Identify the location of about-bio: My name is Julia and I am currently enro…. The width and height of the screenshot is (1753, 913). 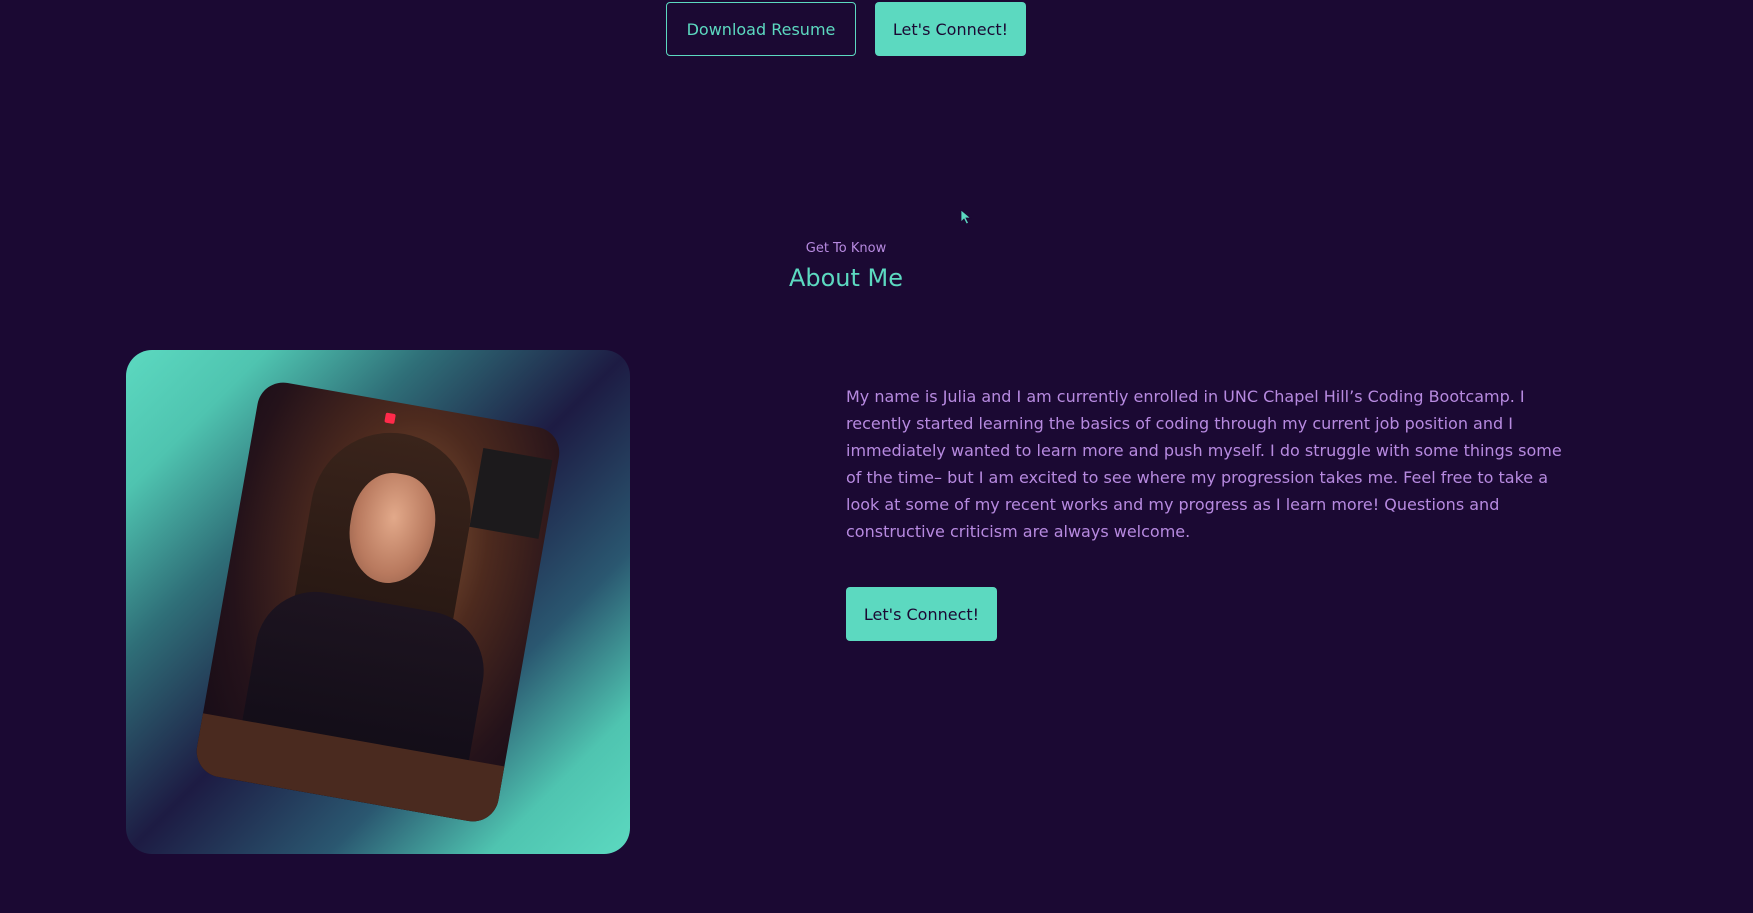
(1204, 464).